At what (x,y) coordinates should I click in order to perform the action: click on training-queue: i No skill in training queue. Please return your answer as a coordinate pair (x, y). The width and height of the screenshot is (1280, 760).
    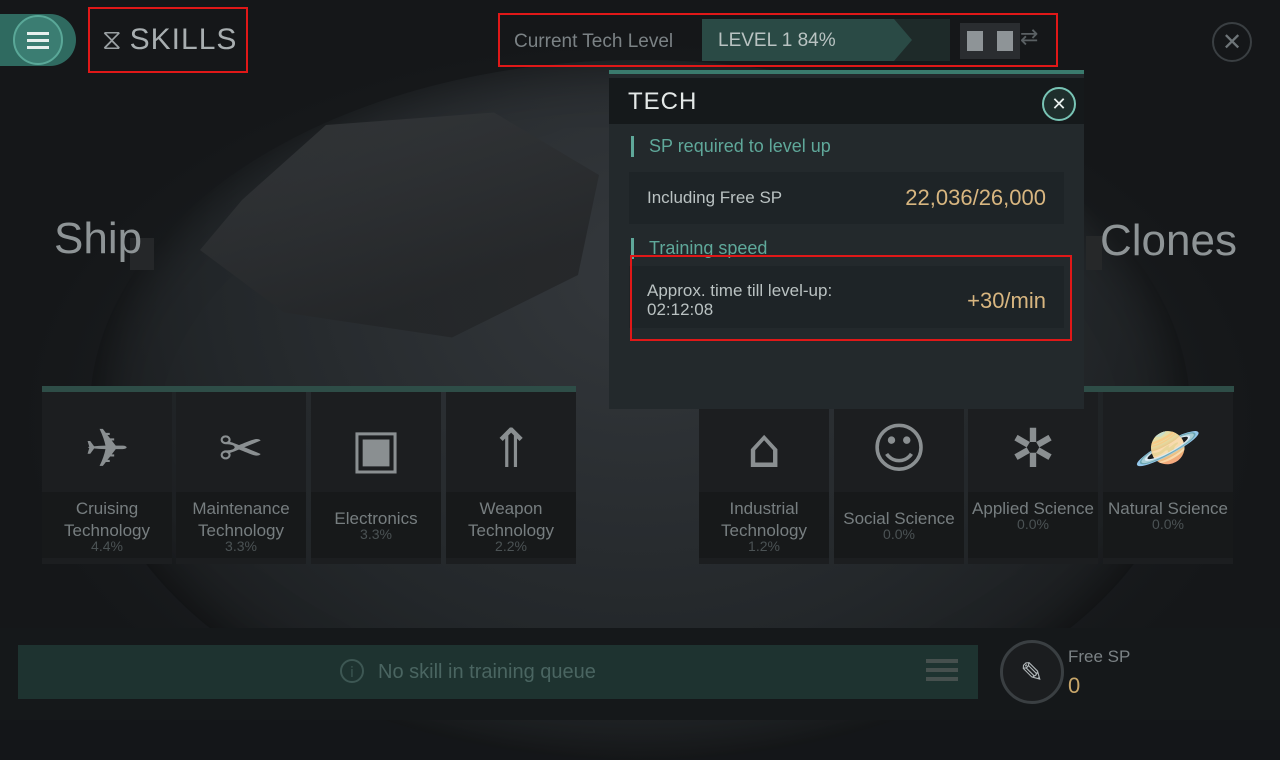
    Looking at the image, I should click on (498, 672).